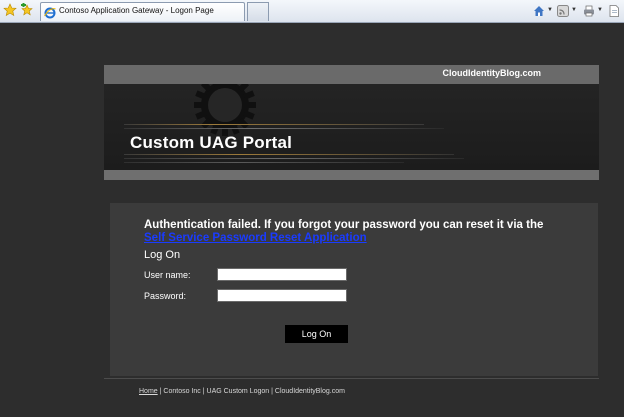 The height and width of the screenshot is (417, 624). Describe the element at coordinates (182, 391) in the screenshot. I see `footer-company: Contoso Inc` at that location.